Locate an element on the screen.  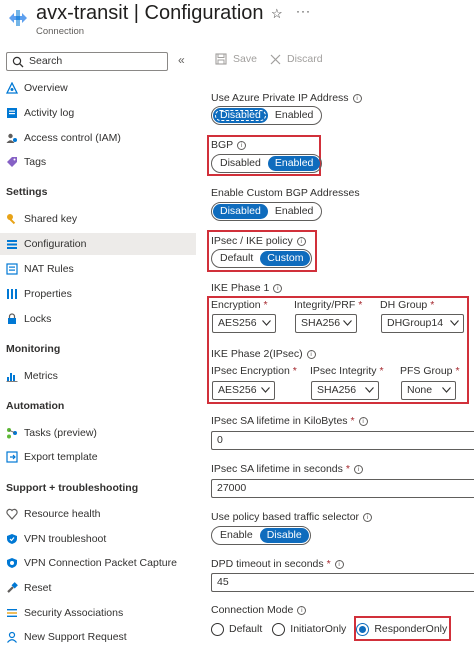
sidebar-item-metrics: Metrics is located at coordinates (98, 376).